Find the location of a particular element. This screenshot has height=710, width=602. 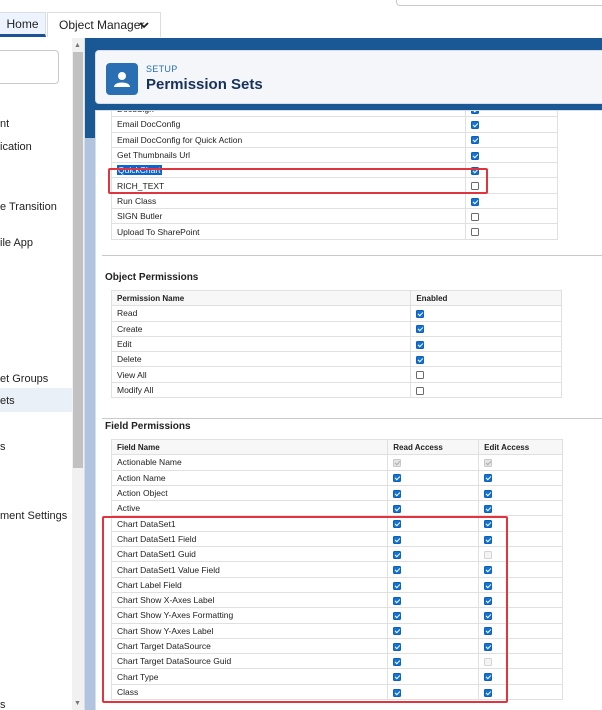

table-row: Email DocConfig is located at coordinates (334, 124).